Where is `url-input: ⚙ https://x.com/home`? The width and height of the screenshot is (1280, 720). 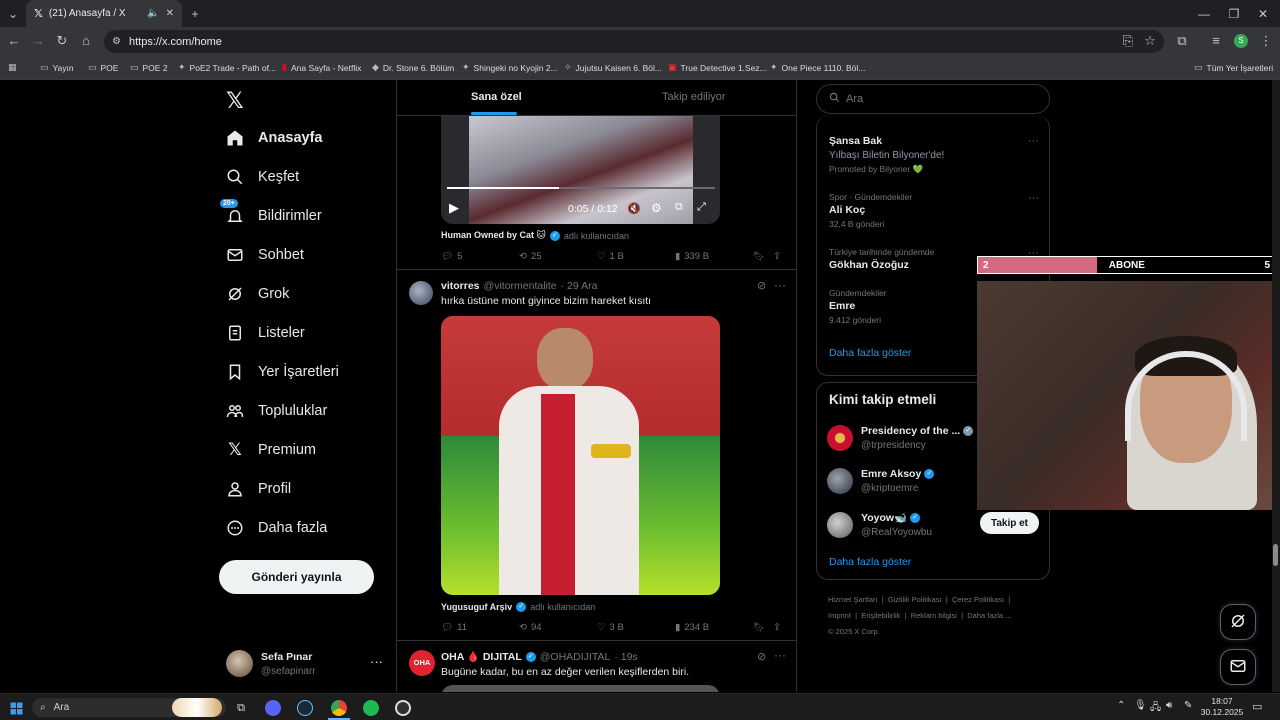 url-input: ⚙ https://x.com/home is located at coordinates (634, 41).